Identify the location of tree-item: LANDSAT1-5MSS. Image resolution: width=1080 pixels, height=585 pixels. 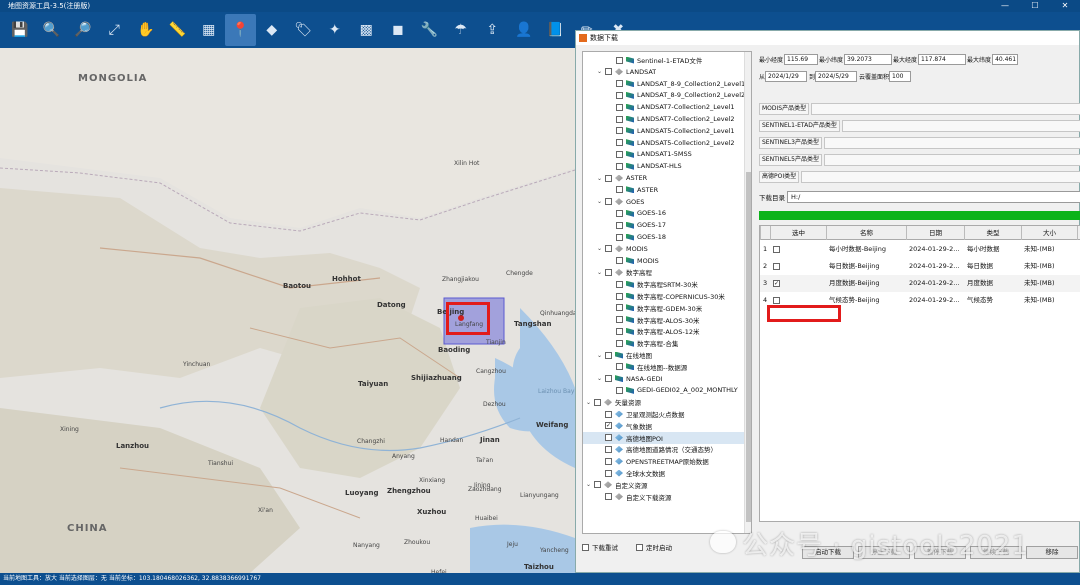
(664, 154).